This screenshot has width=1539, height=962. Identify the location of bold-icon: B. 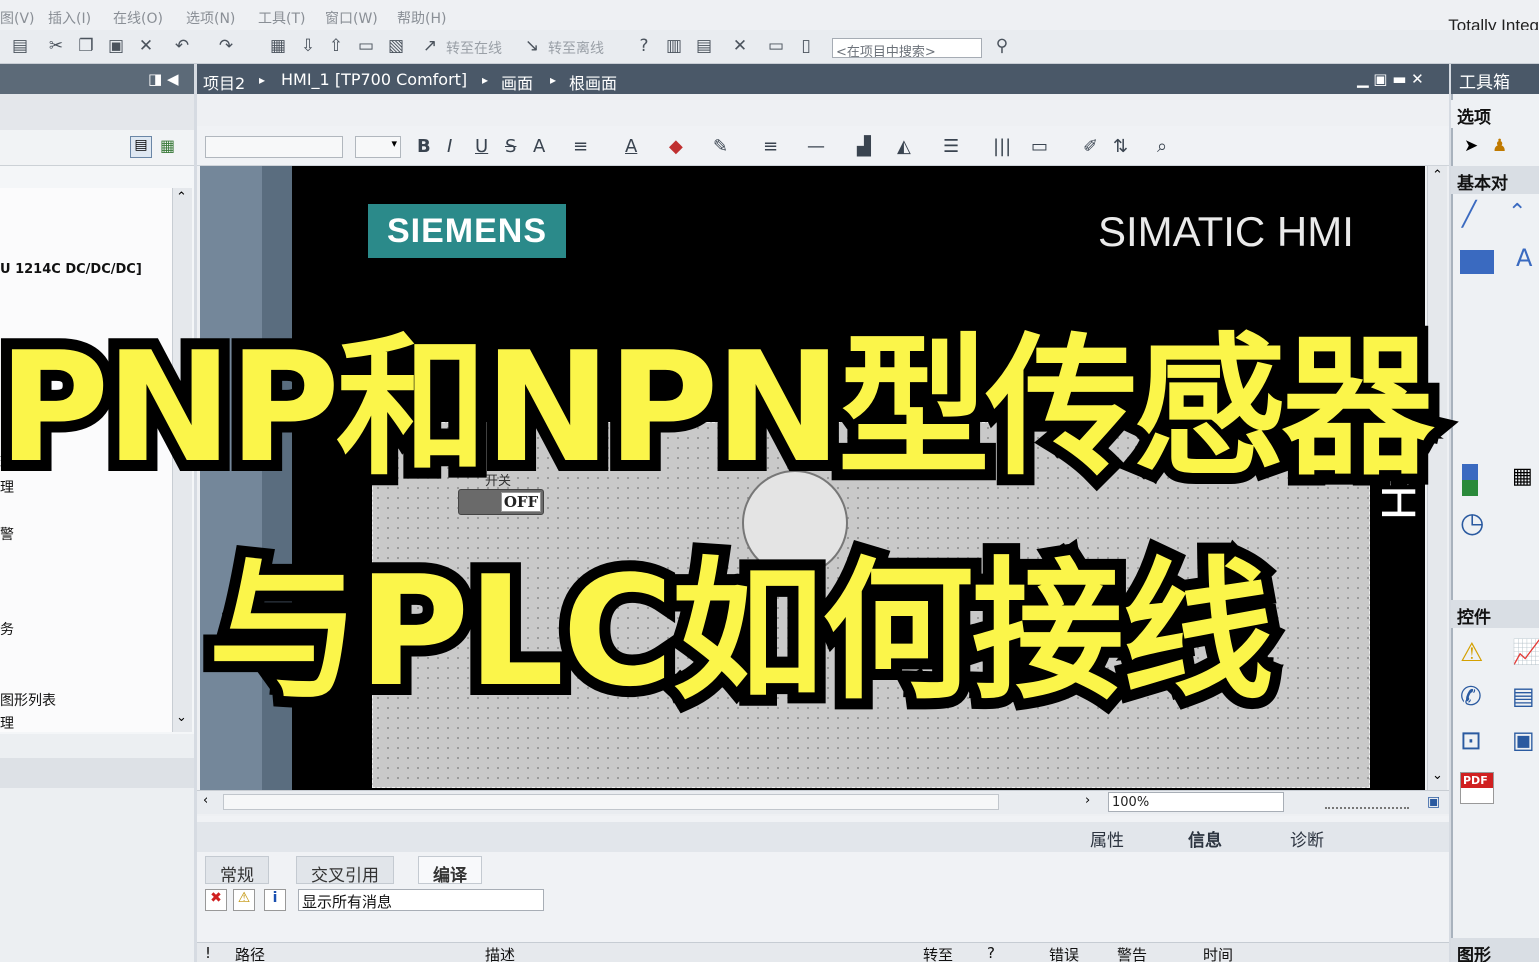
(424, 146).